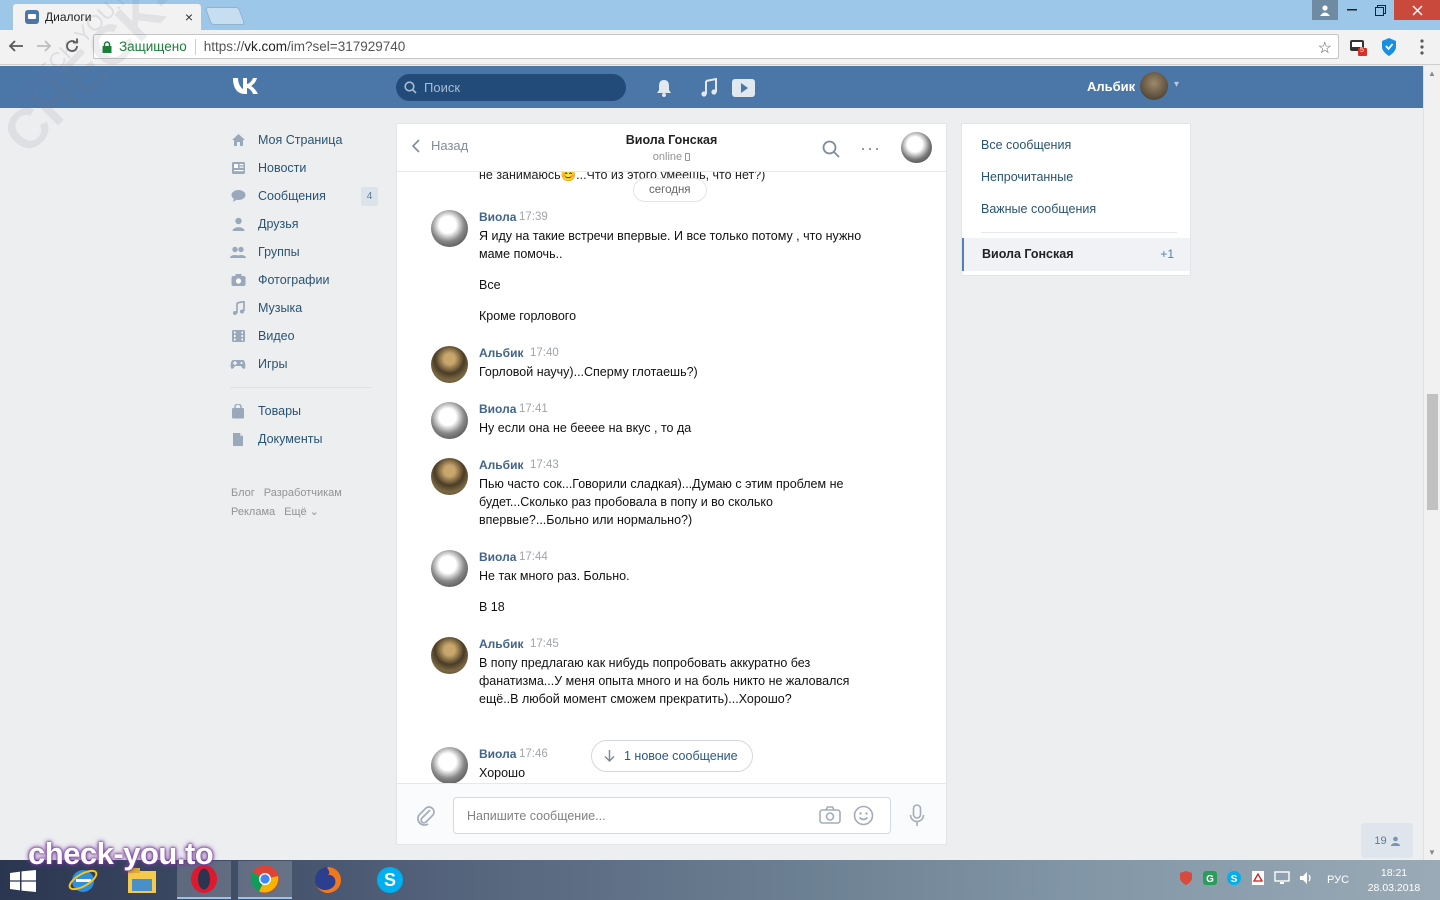  I want to click on emoji-icon, so click(863, 815).